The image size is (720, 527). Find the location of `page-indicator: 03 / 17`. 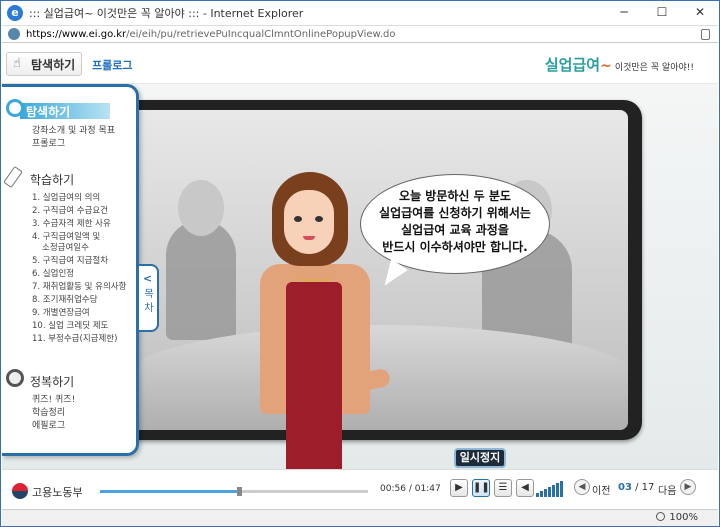

page-indicator: 03 / 17 is located at coordinates (636, 487).